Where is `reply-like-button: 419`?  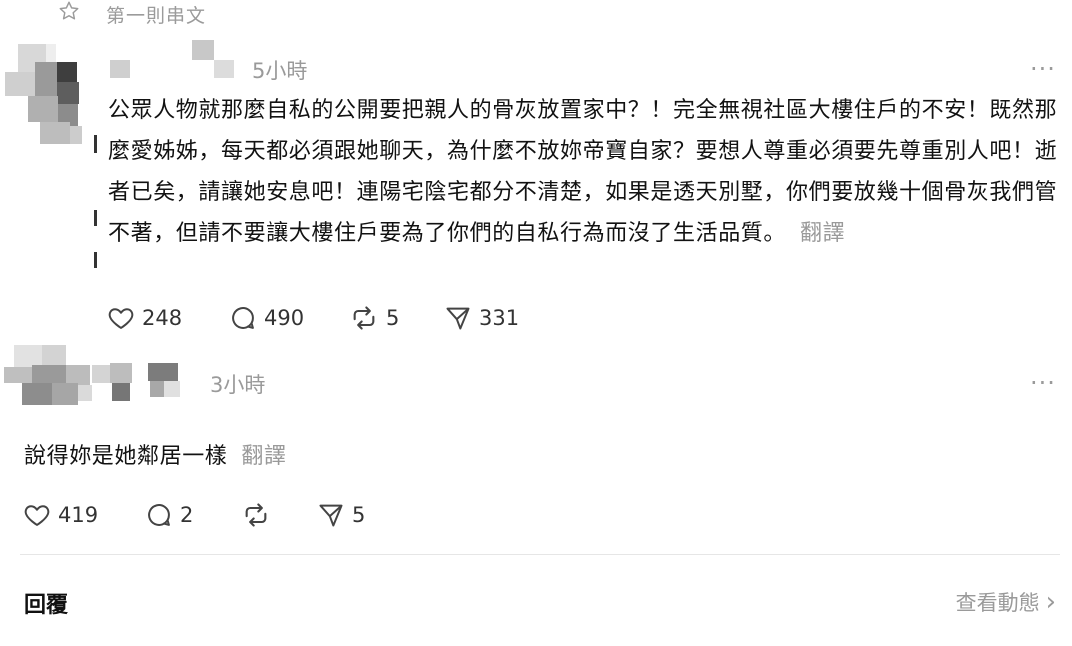
reply-like-button: 419 is located at coordinates (60, 515).